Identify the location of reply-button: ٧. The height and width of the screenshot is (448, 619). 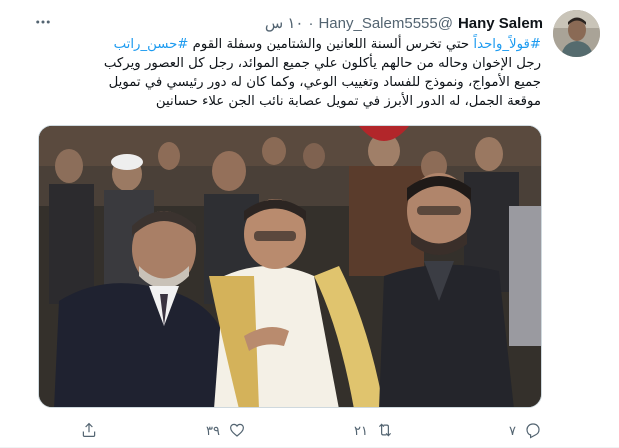
(512, 431).